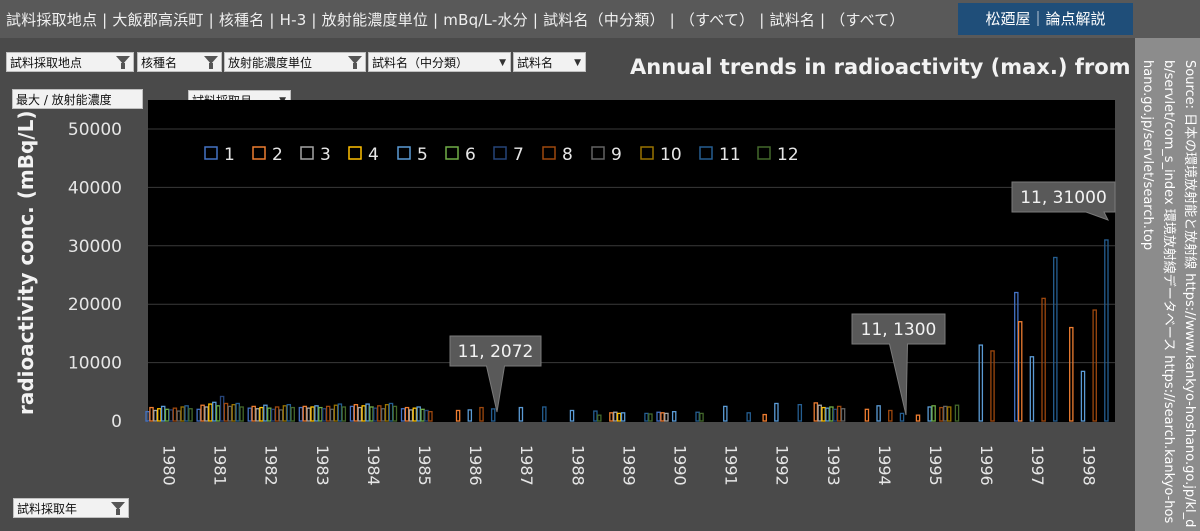 Image resolution: width=1200 pixels, height=531 pixels. I want to click on legend-label: 1, so click(229, 155).